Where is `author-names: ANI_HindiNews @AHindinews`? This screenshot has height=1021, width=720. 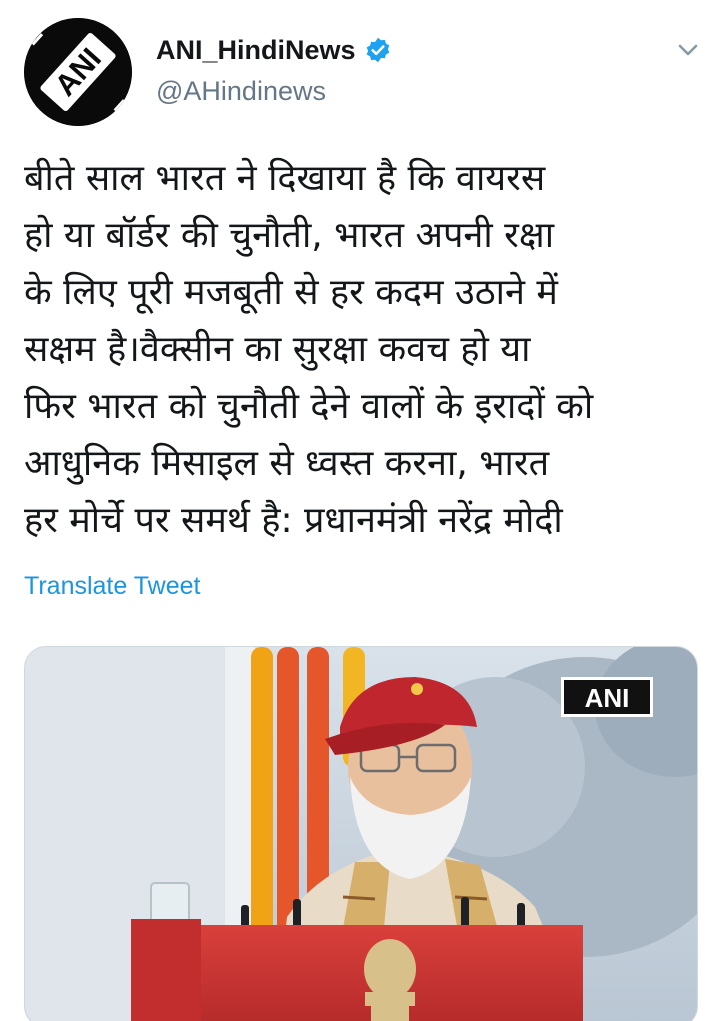
author-names: ANI_HindiNews @AHindinews is located at coordinates (274, 68).